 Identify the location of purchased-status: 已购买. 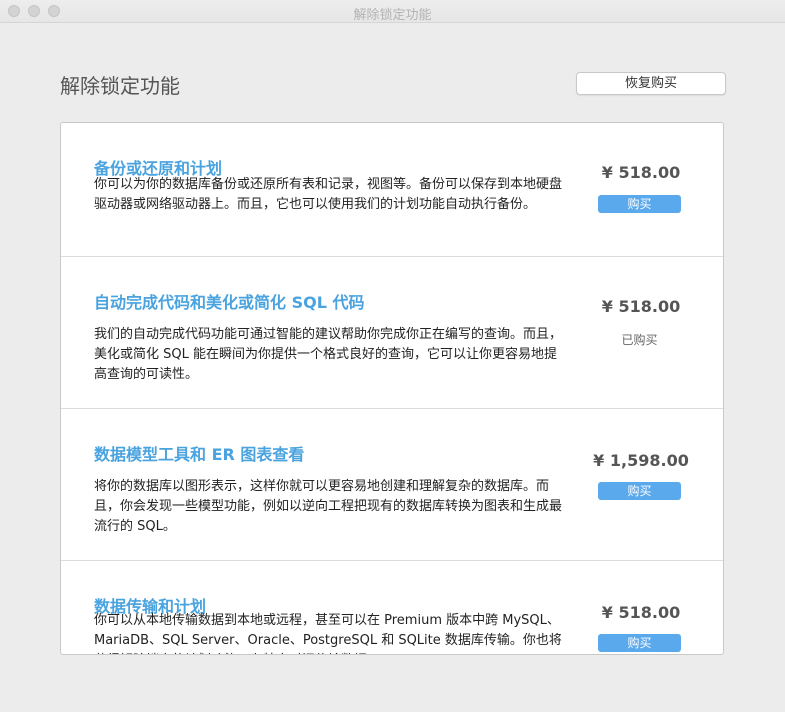
(639, 340).